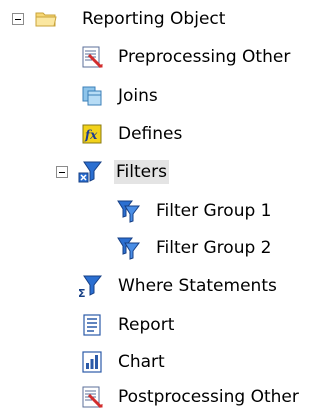  I want to click on tree-node-label: Filter Group 1, so click(214, 211).